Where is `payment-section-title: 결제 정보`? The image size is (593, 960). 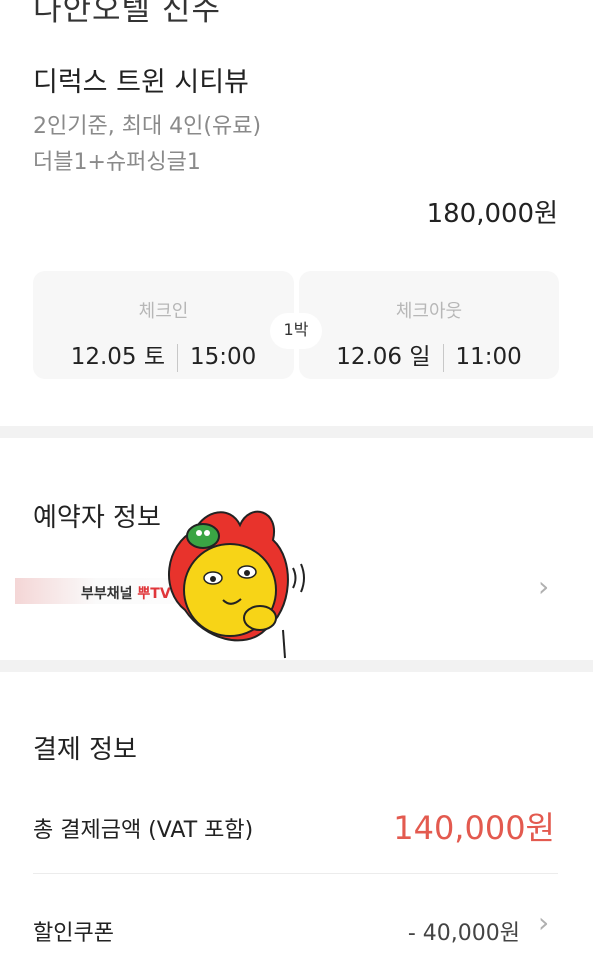 payment-section-title: 결제 정보 is located at coordinates (85, 750).